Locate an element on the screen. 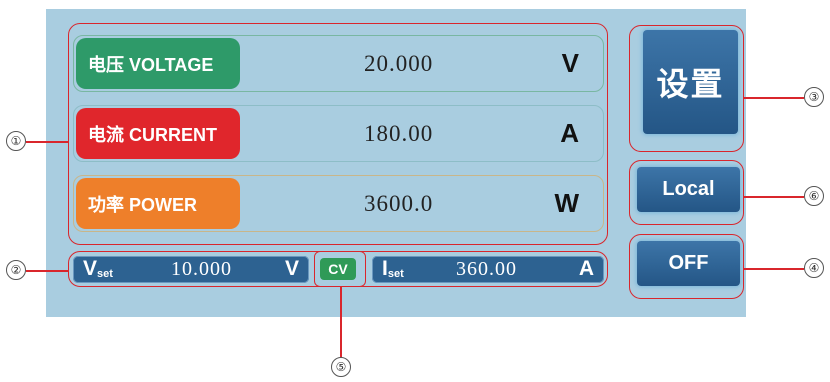 Image resolution: width=830 pixels, height=382 pixels. callout-5: ⑤ is located at coordinates (341, 367).